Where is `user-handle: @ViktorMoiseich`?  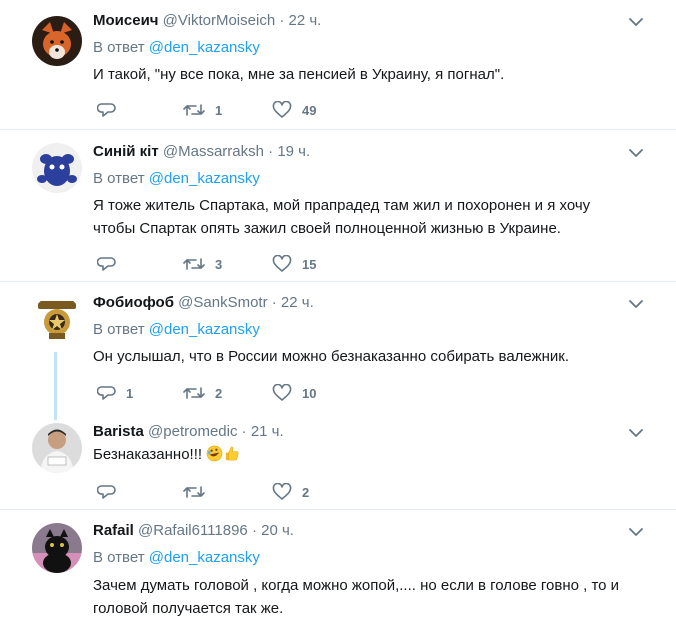 user-handle: @ViktorMoiseich is located at coordinates (219, 20).